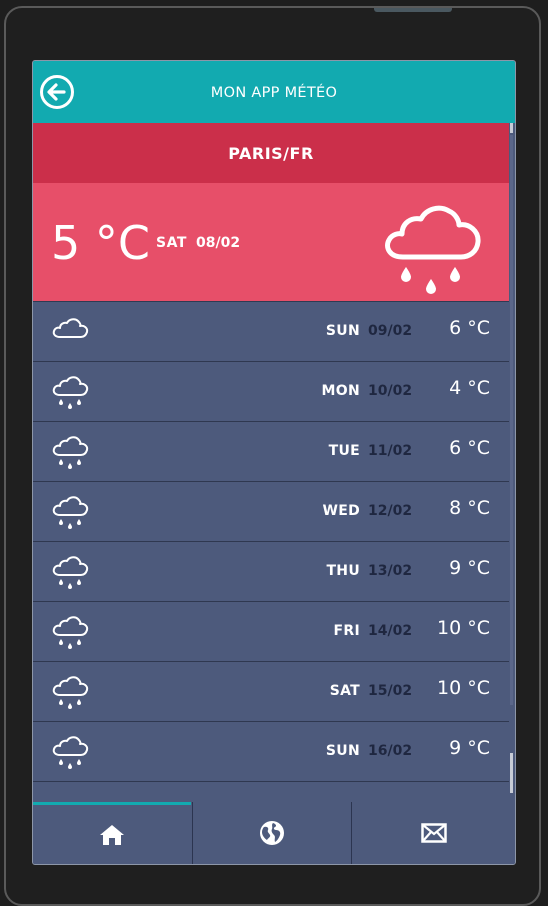  I want to click on app-bar: MON APP MÉTÉO, so click(274, 92).